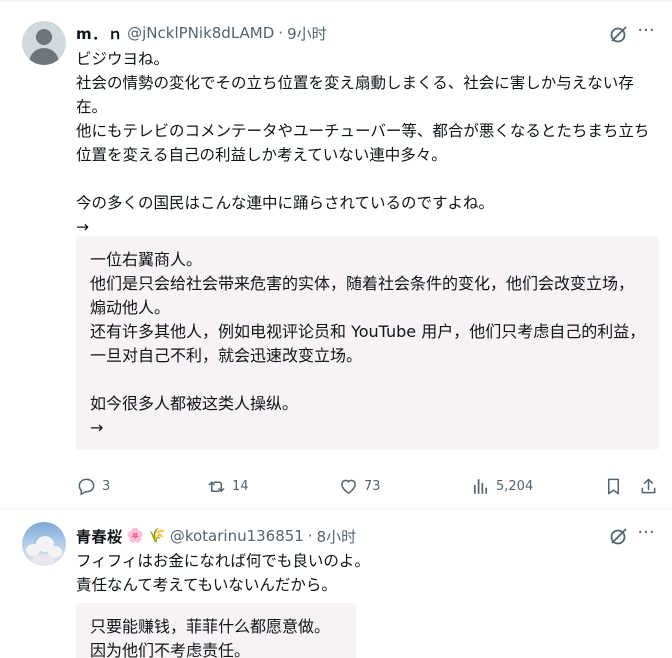  I want to click on translation-box: 只要能赚钱，菲菲什么都愿意做。 因为他们不考虑责任。, so click(216, 630).